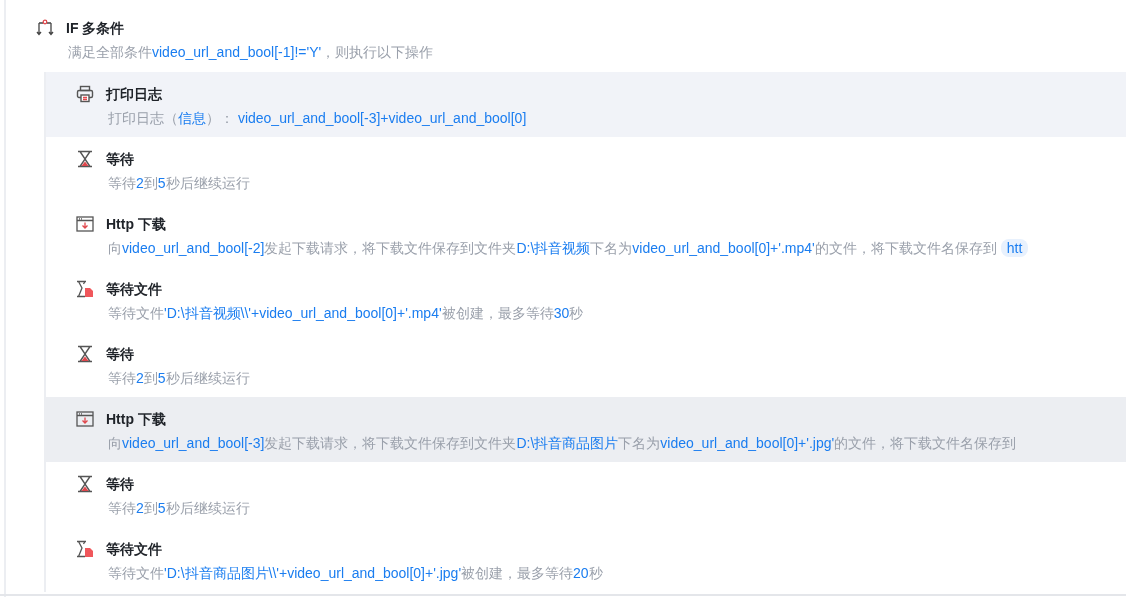 The height and width of the screenshot is (597, 1126). What do you see at coordinates (134, 94) in the screenshot?
I see `step-title: 打印日志` at bounding box center [134, 94].